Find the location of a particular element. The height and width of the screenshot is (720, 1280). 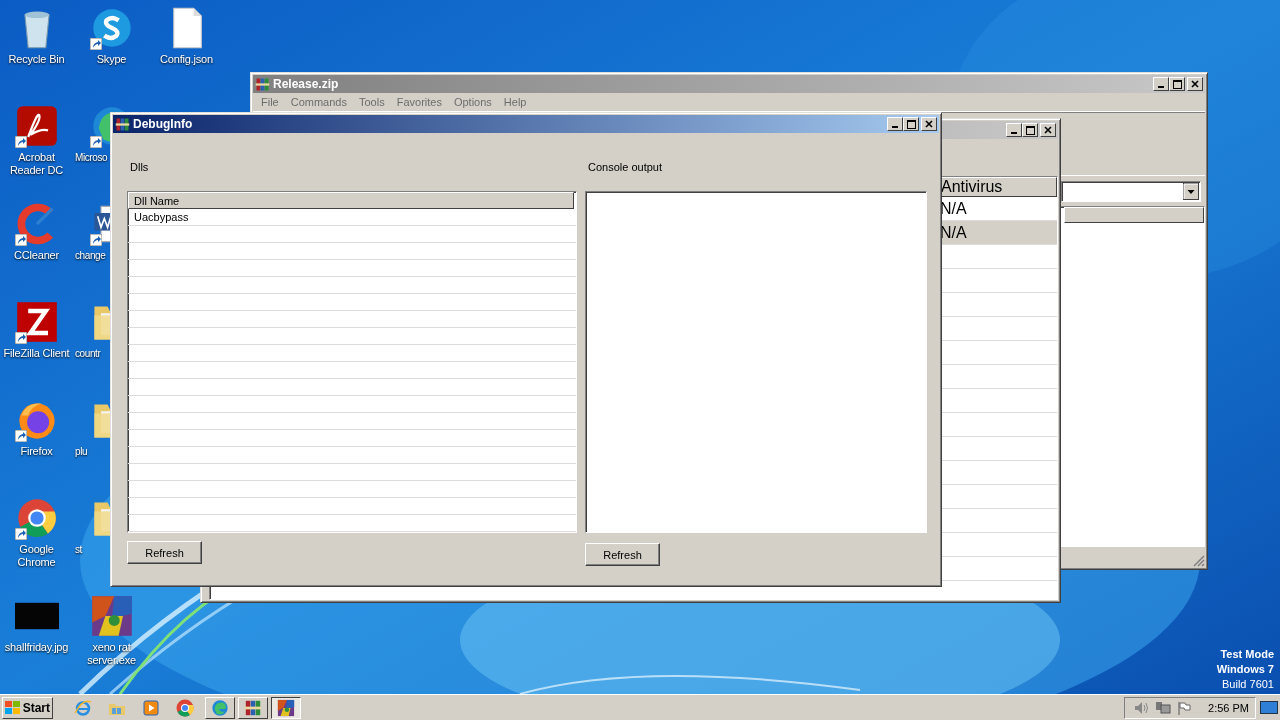

caret-icon is located at coordinates (1191, 191).